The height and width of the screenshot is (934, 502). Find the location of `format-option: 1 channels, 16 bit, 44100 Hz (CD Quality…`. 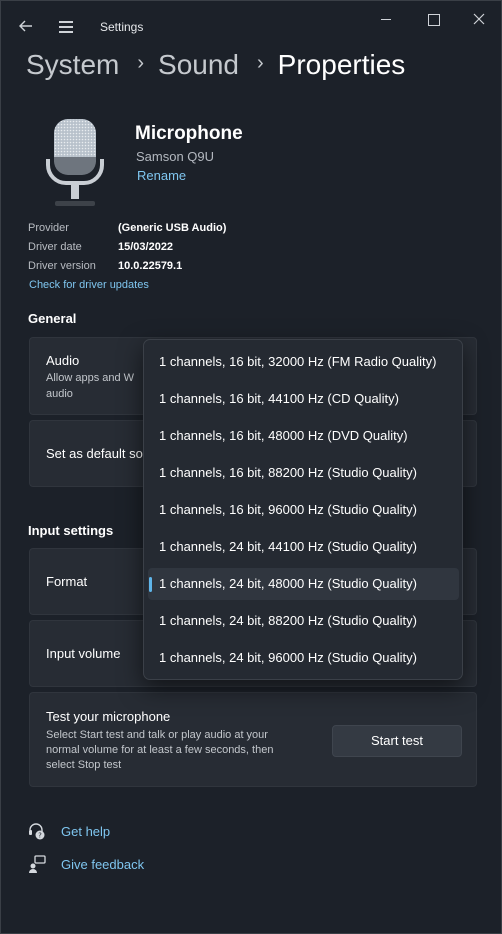

format-option: 1 channels, 16 bit, 44100 Hz (CD Quality… is located at coordinates (303, 399).